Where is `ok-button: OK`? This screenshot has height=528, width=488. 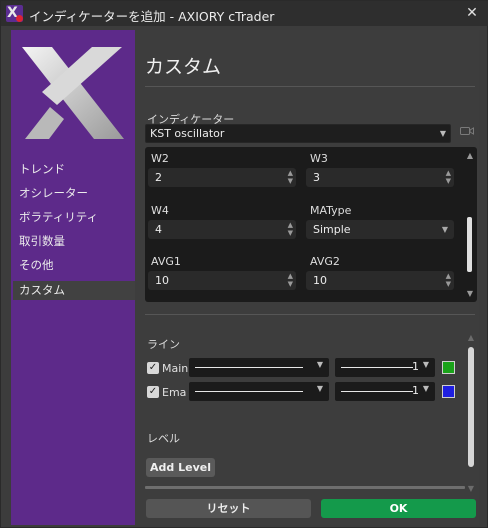
ok-button: OK is located at coordinates (398, 508).